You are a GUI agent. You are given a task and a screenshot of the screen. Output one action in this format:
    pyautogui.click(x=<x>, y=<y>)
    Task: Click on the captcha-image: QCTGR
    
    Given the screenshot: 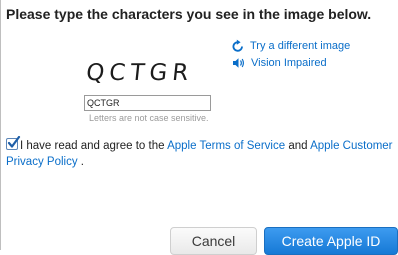 What is the action you would take?
    pyautogui.click(x=139, y=71)
    